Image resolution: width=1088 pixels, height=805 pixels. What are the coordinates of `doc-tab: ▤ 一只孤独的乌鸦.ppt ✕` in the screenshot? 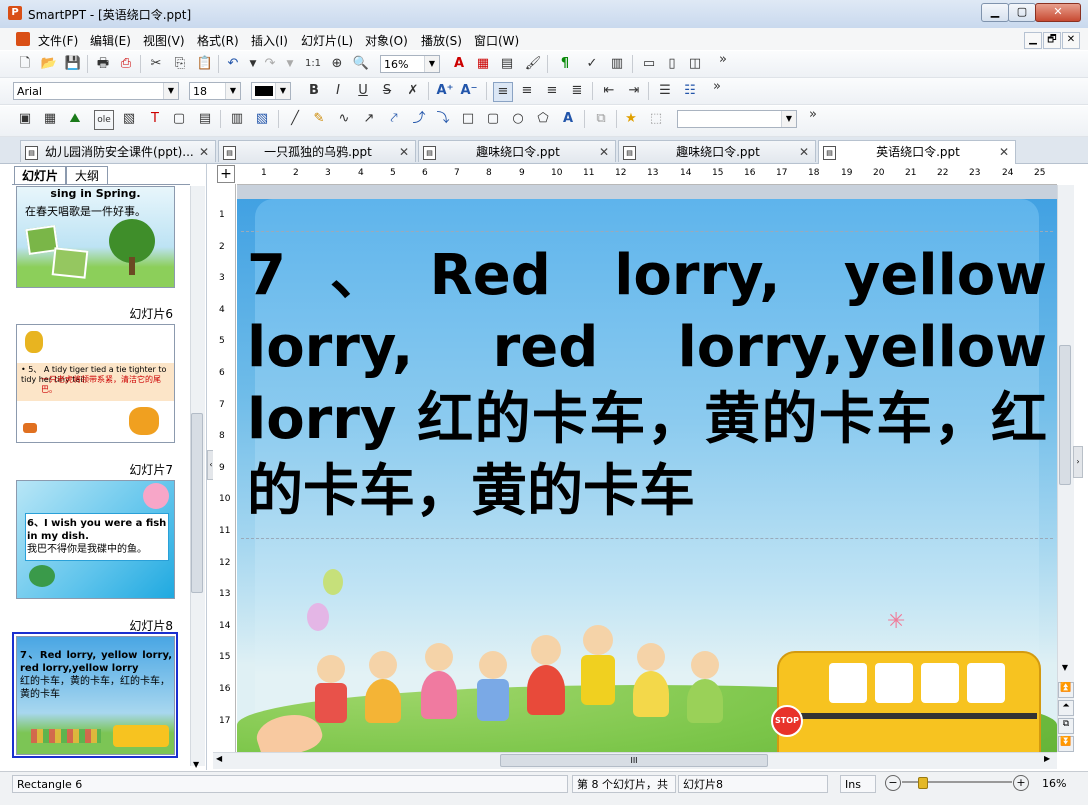 It's located at (317, 151).